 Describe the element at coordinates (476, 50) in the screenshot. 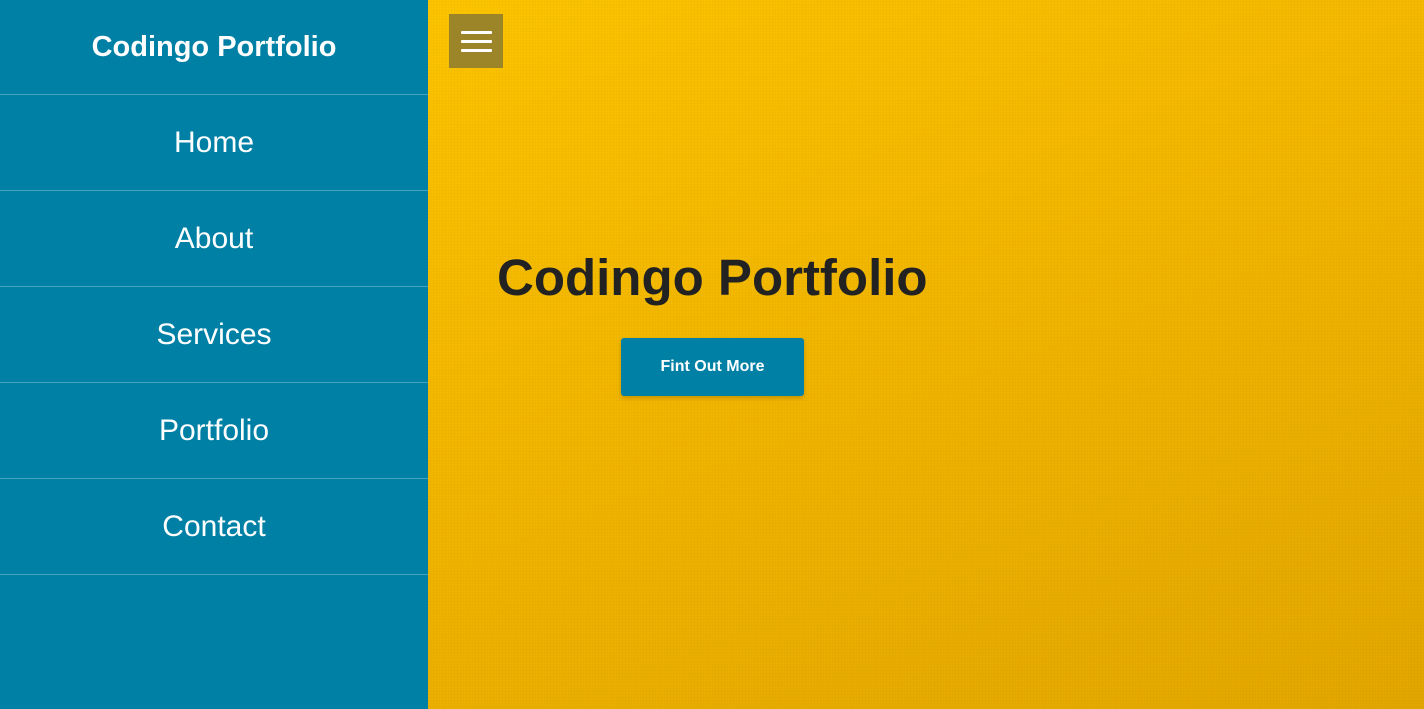

I see `hamburger-menu-icon-bottom-bar` at that location.